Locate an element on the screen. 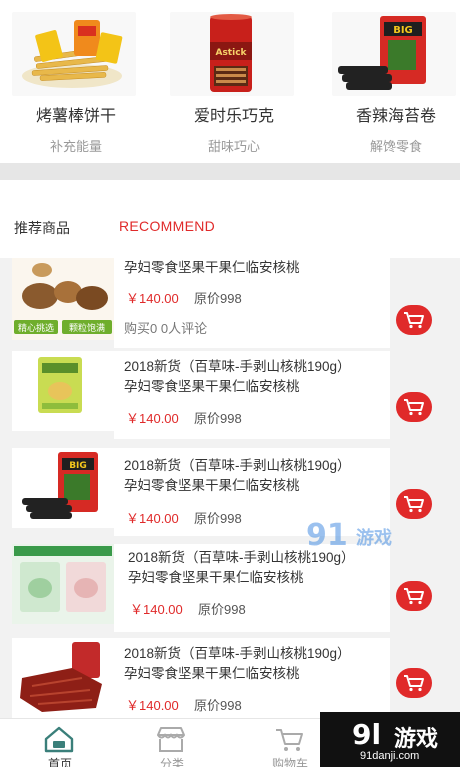 The height and width of the screenshot is (767, 460). tab-category: 分类 is located at coordinates (172, 743).